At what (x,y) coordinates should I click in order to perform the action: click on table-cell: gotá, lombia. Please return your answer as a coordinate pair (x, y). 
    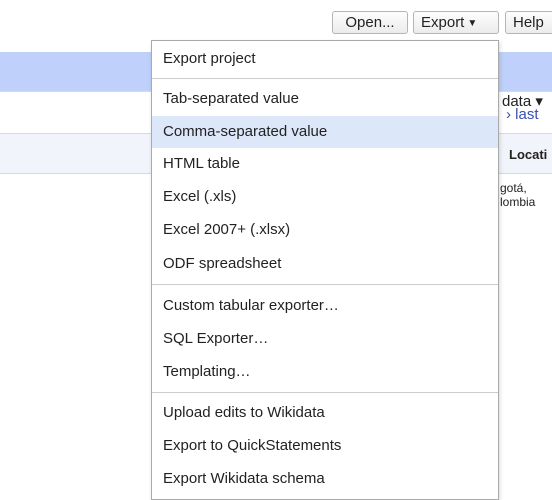
    Looking at the image, I should click on (517, 195).